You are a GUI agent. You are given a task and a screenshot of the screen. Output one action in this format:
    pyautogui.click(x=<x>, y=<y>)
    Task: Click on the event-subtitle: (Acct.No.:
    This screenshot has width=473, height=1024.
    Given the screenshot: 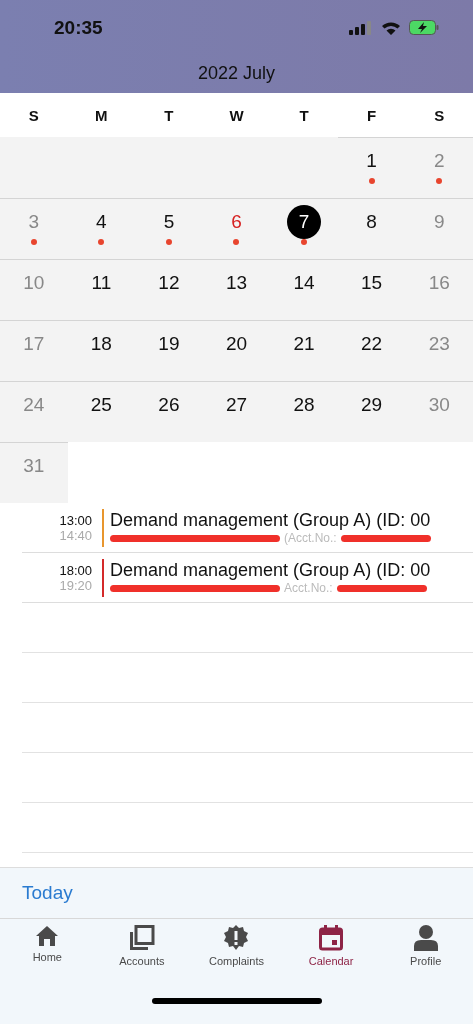 What is the action you would take?
    pyautogui.click(x=310, y=538)
    